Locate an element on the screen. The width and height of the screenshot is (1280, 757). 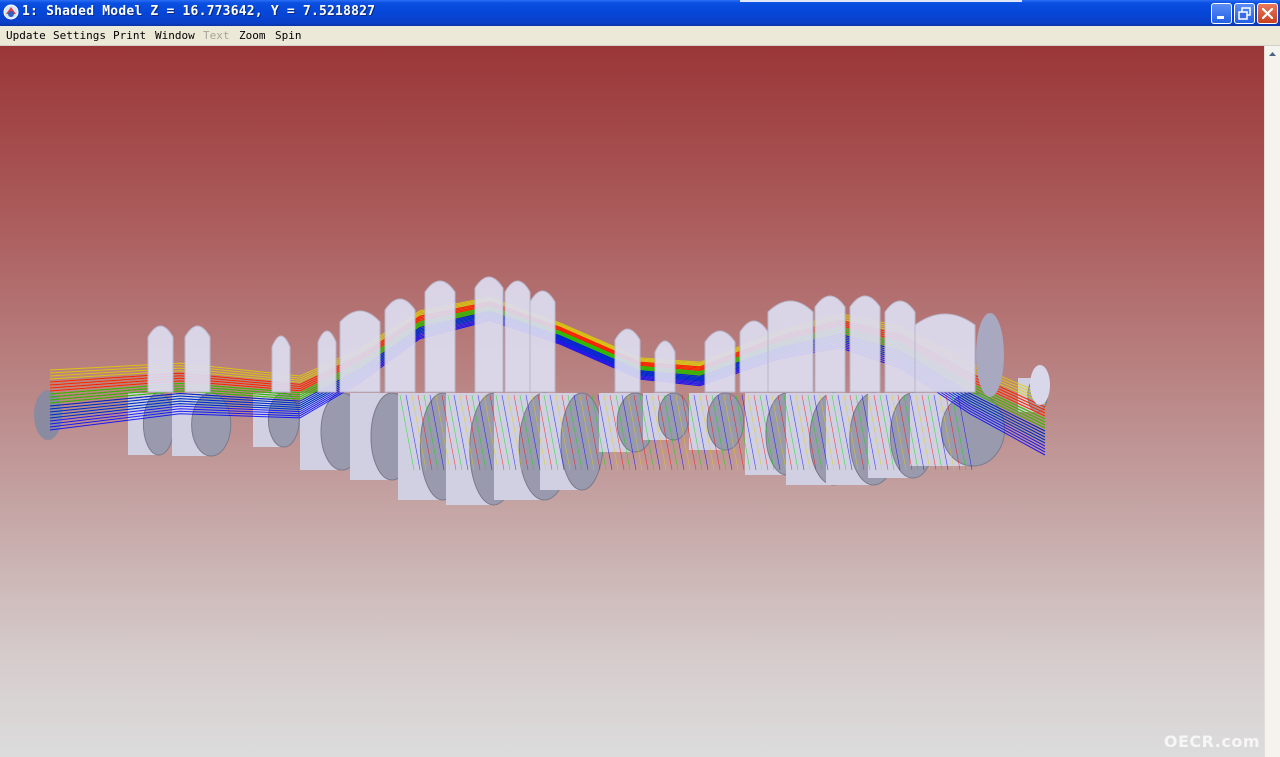
minimize-button is located at coordinates (1221, 13).